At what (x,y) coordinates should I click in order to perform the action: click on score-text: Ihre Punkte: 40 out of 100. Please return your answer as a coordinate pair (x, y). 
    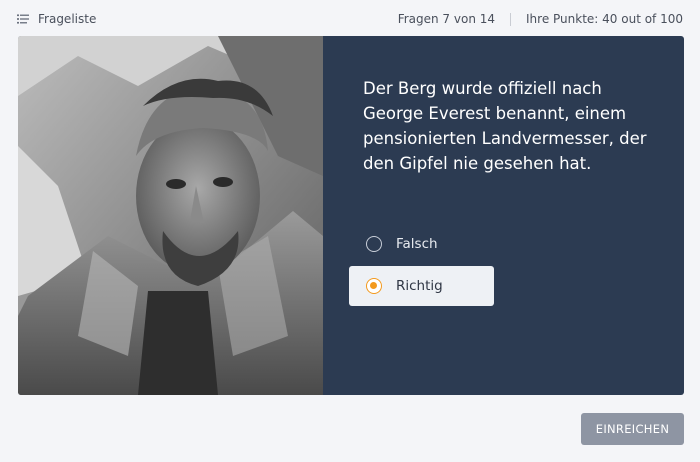
    Looking at the image, I should click on (604, 19).